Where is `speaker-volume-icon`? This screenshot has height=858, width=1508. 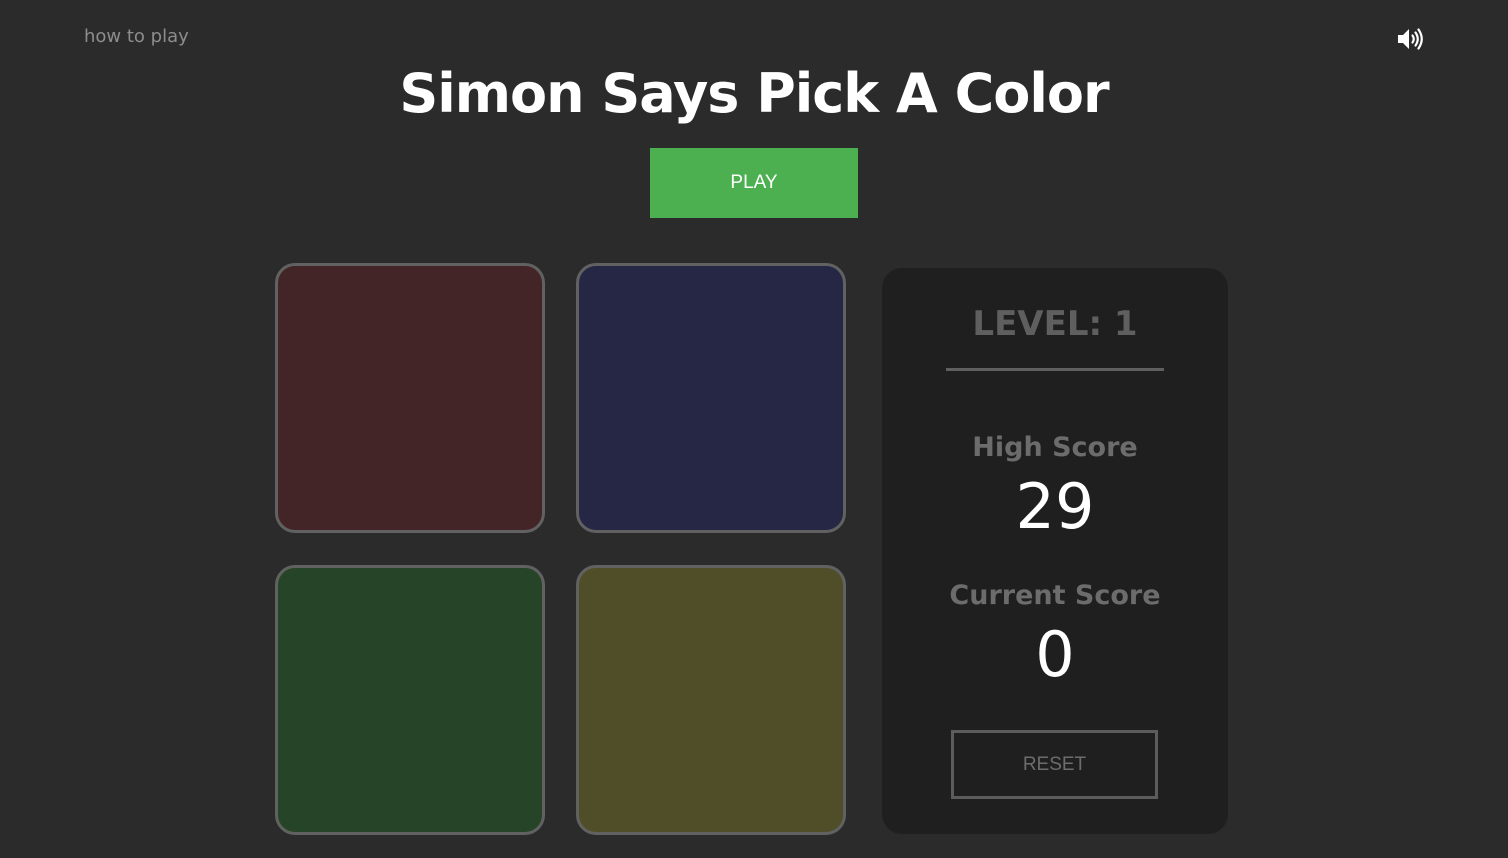 speaker-volume-icon is located at coordinates (1411, 39).